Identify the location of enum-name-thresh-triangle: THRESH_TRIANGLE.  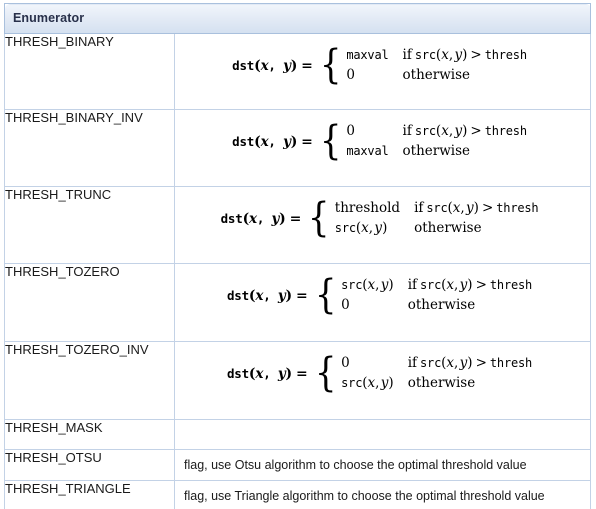
(68, 489).